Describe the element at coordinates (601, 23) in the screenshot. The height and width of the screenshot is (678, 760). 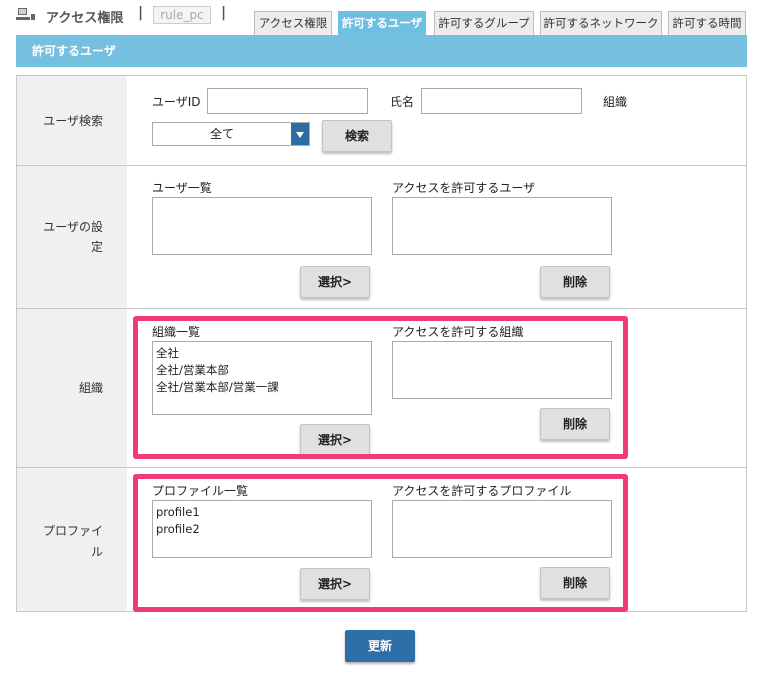
I see `tab-allowed-networks: 許可するネットワーク` at that location.